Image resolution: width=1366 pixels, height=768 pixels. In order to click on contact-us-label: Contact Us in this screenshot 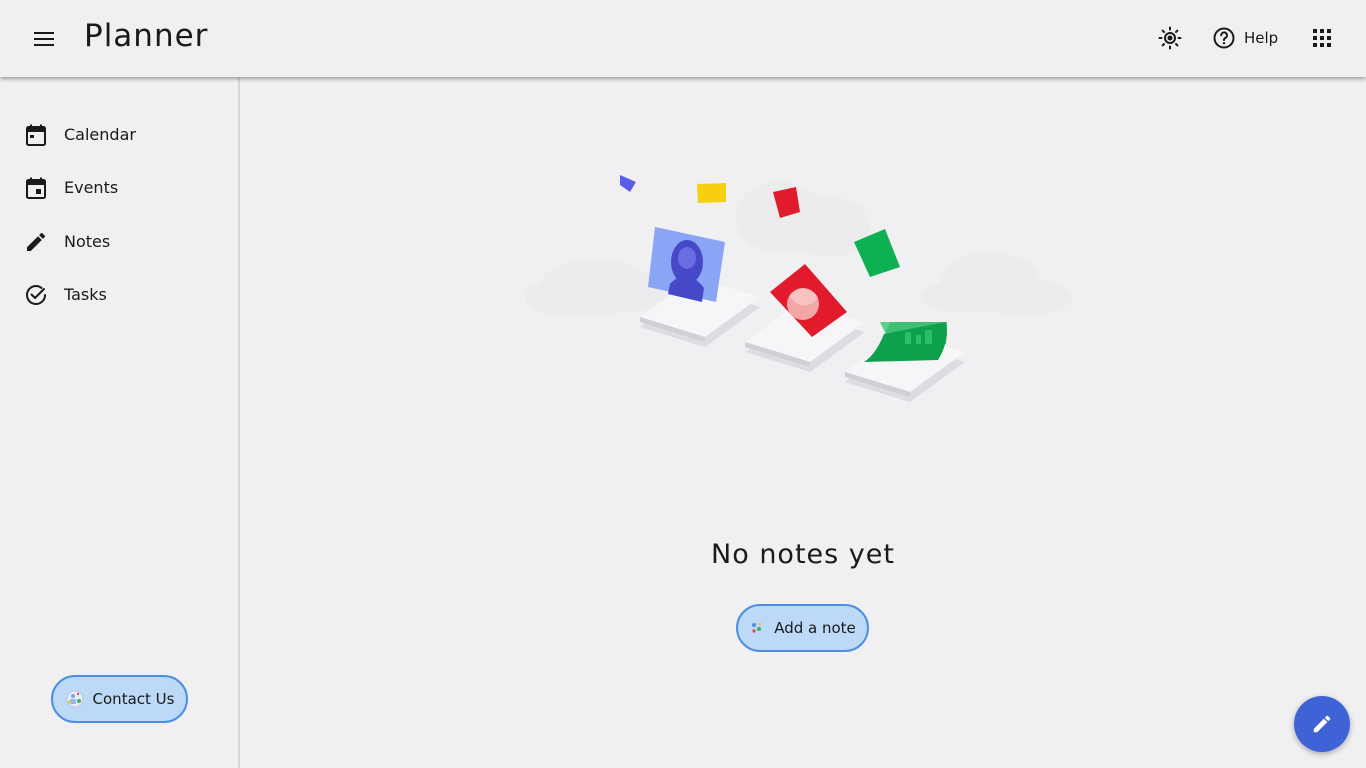, I will do `click(133, 699)`.